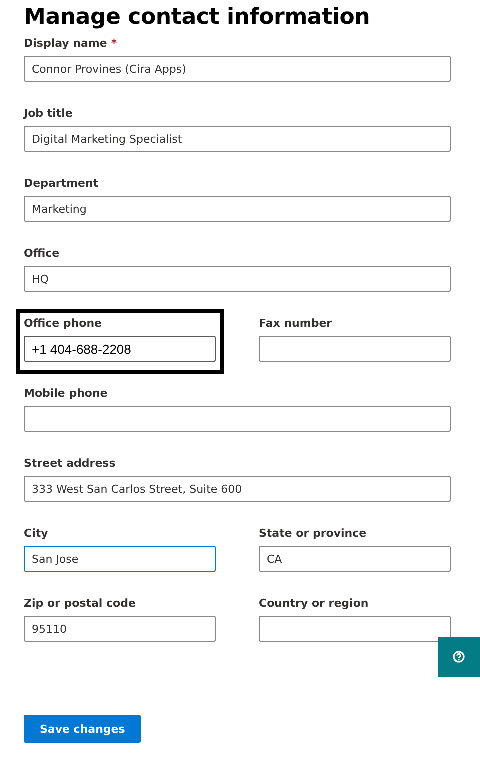  I want to click on text-field: HQ, so click(237, 279).